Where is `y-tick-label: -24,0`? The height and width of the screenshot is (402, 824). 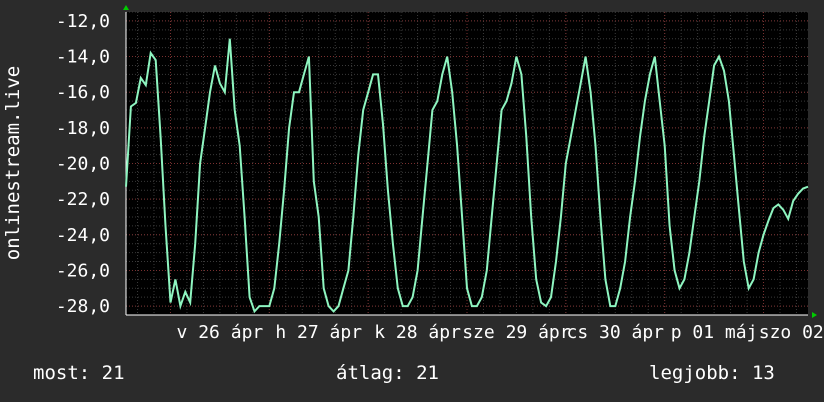
y-tick-label: -24,0 is located at coordinates (83, 235).